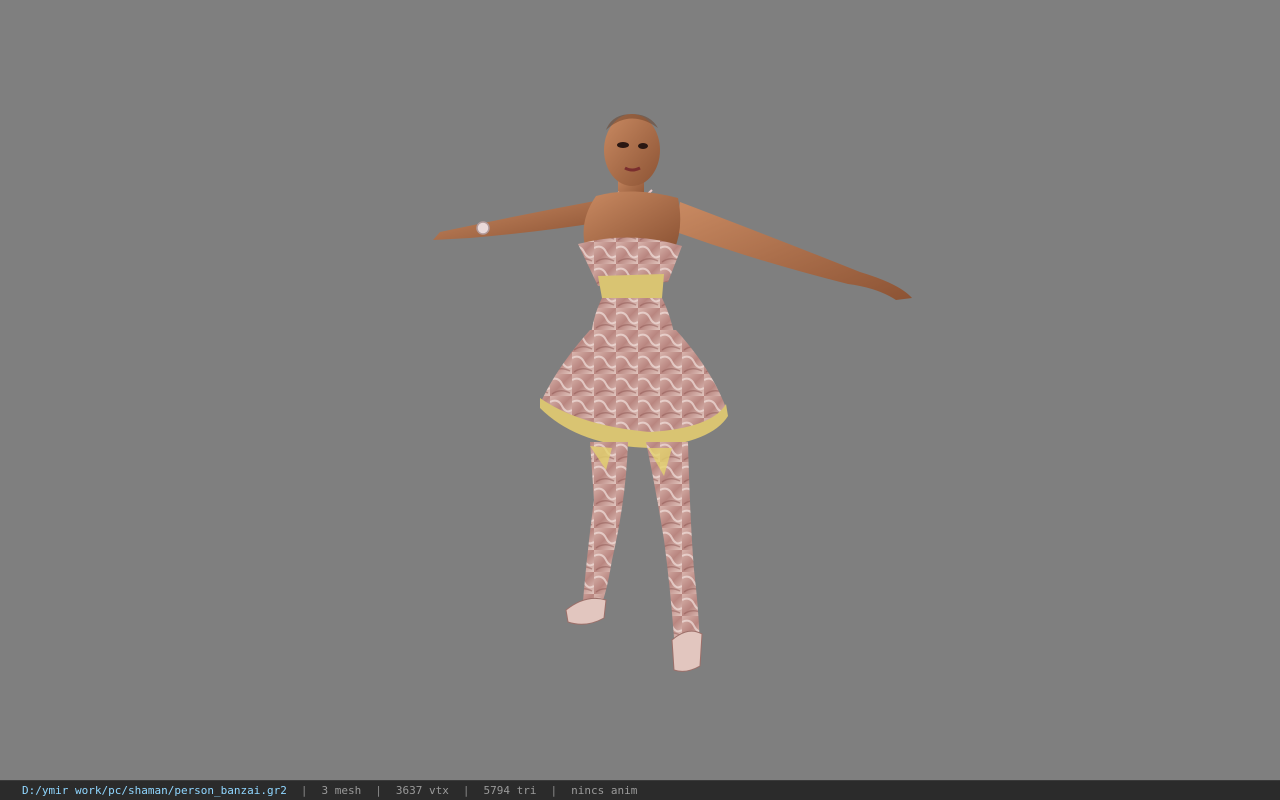 The height and width of the screenshot is (800, 1280). I want to click on file-path: D:/ymir work/pc/shaman/person_banzai.gr2, so click(154, 790).